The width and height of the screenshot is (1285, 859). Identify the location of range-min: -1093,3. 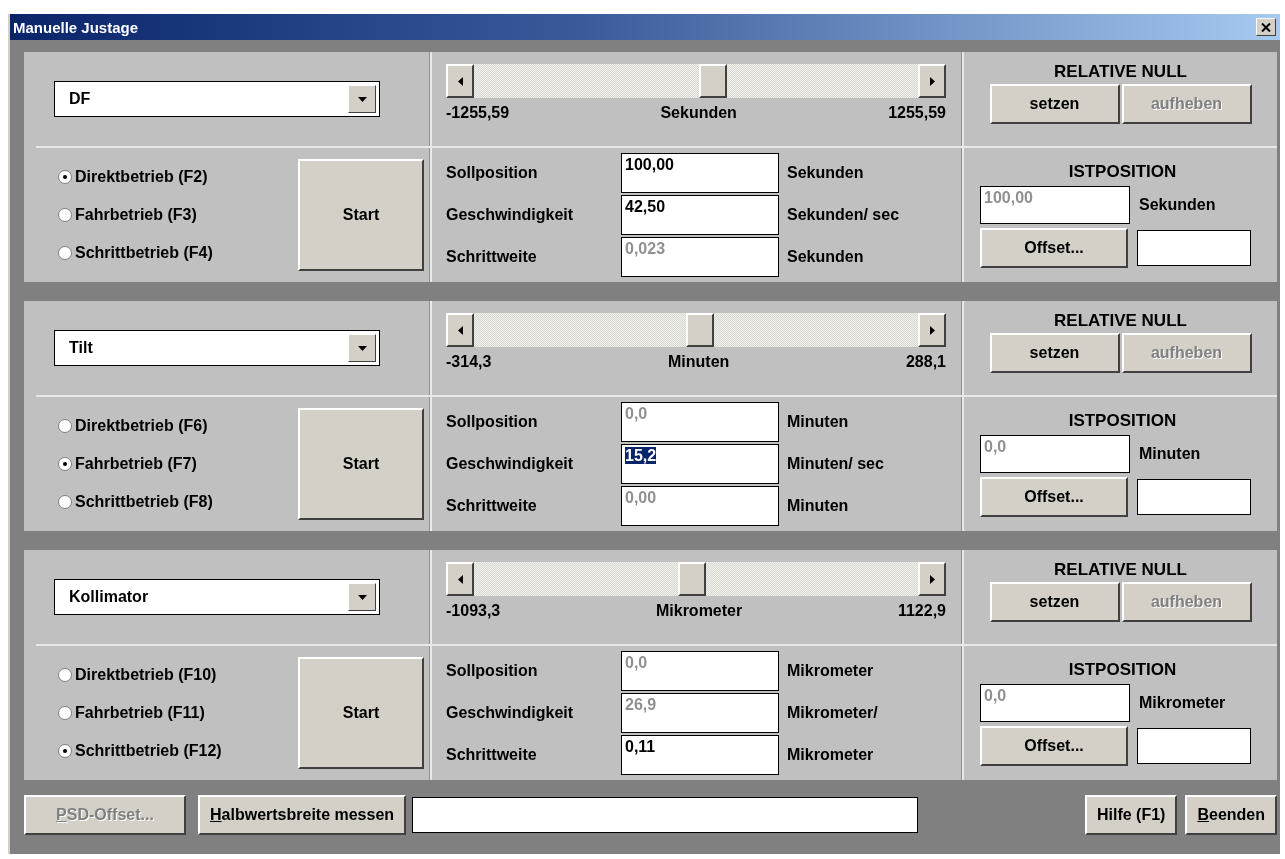
(473, 611).